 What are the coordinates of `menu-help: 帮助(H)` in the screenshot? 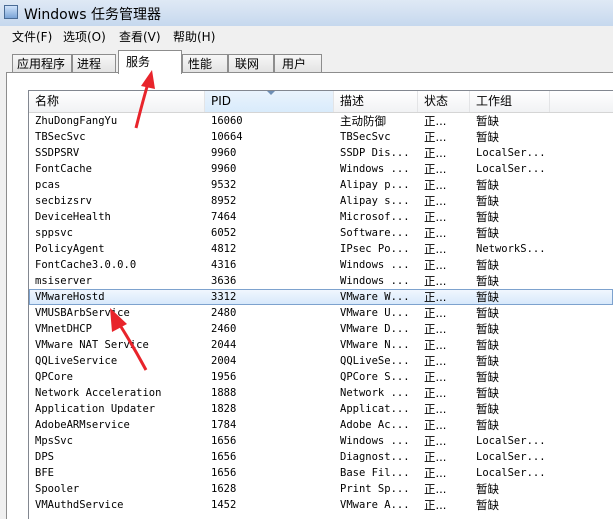 It's located at (194, 36).